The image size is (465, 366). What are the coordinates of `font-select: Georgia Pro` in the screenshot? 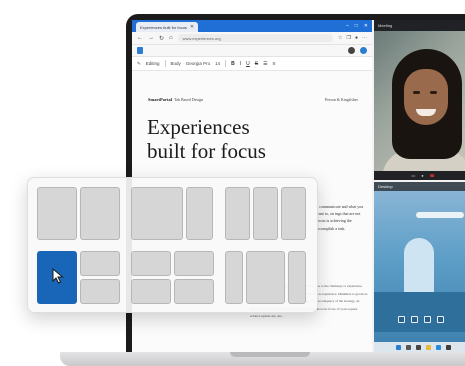 It's located at (198, 63).